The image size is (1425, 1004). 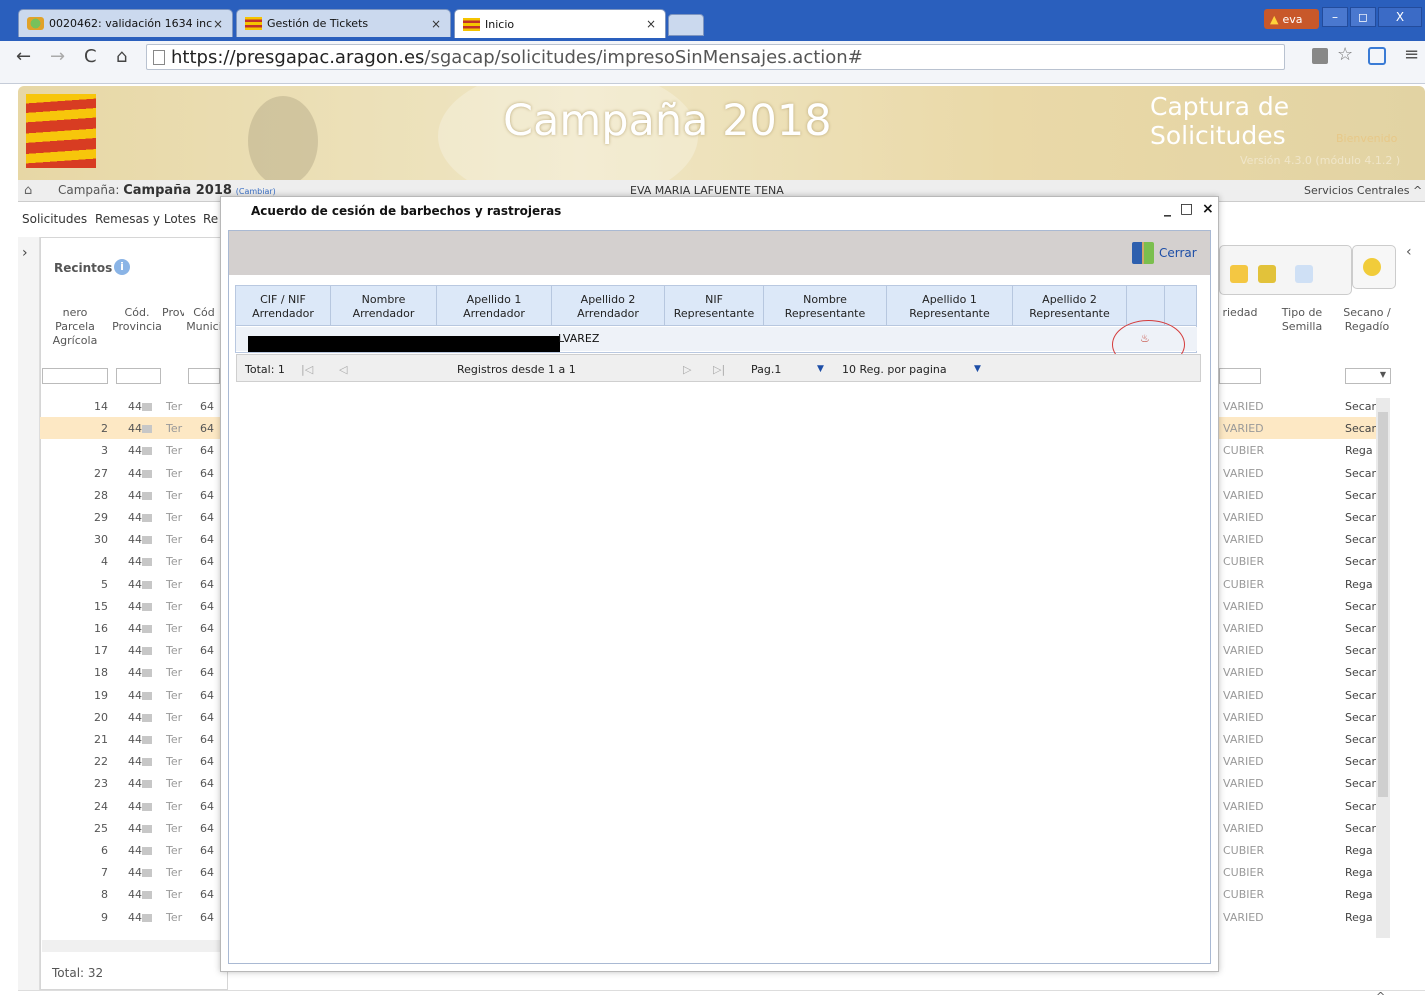 I want to click on table-row: 28 44 Ter 64, so click(x=134, y=495).